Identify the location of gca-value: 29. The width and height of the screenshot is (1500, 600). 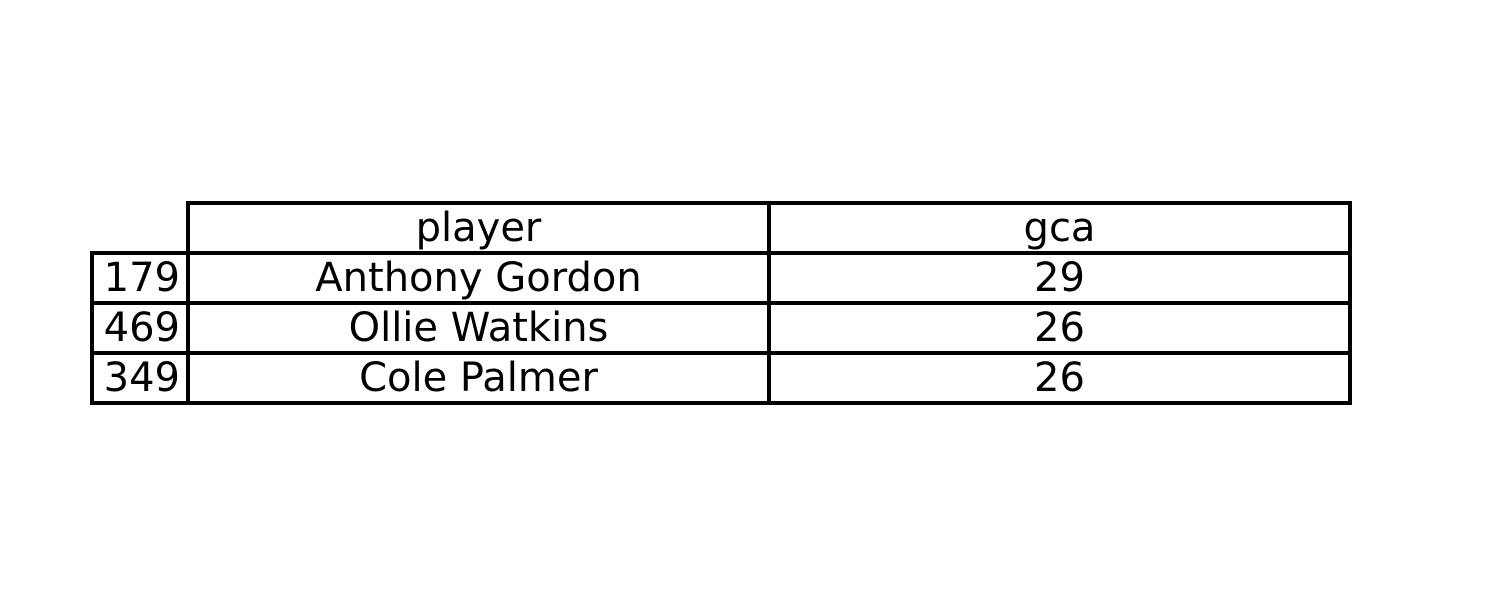
(1059, 278).